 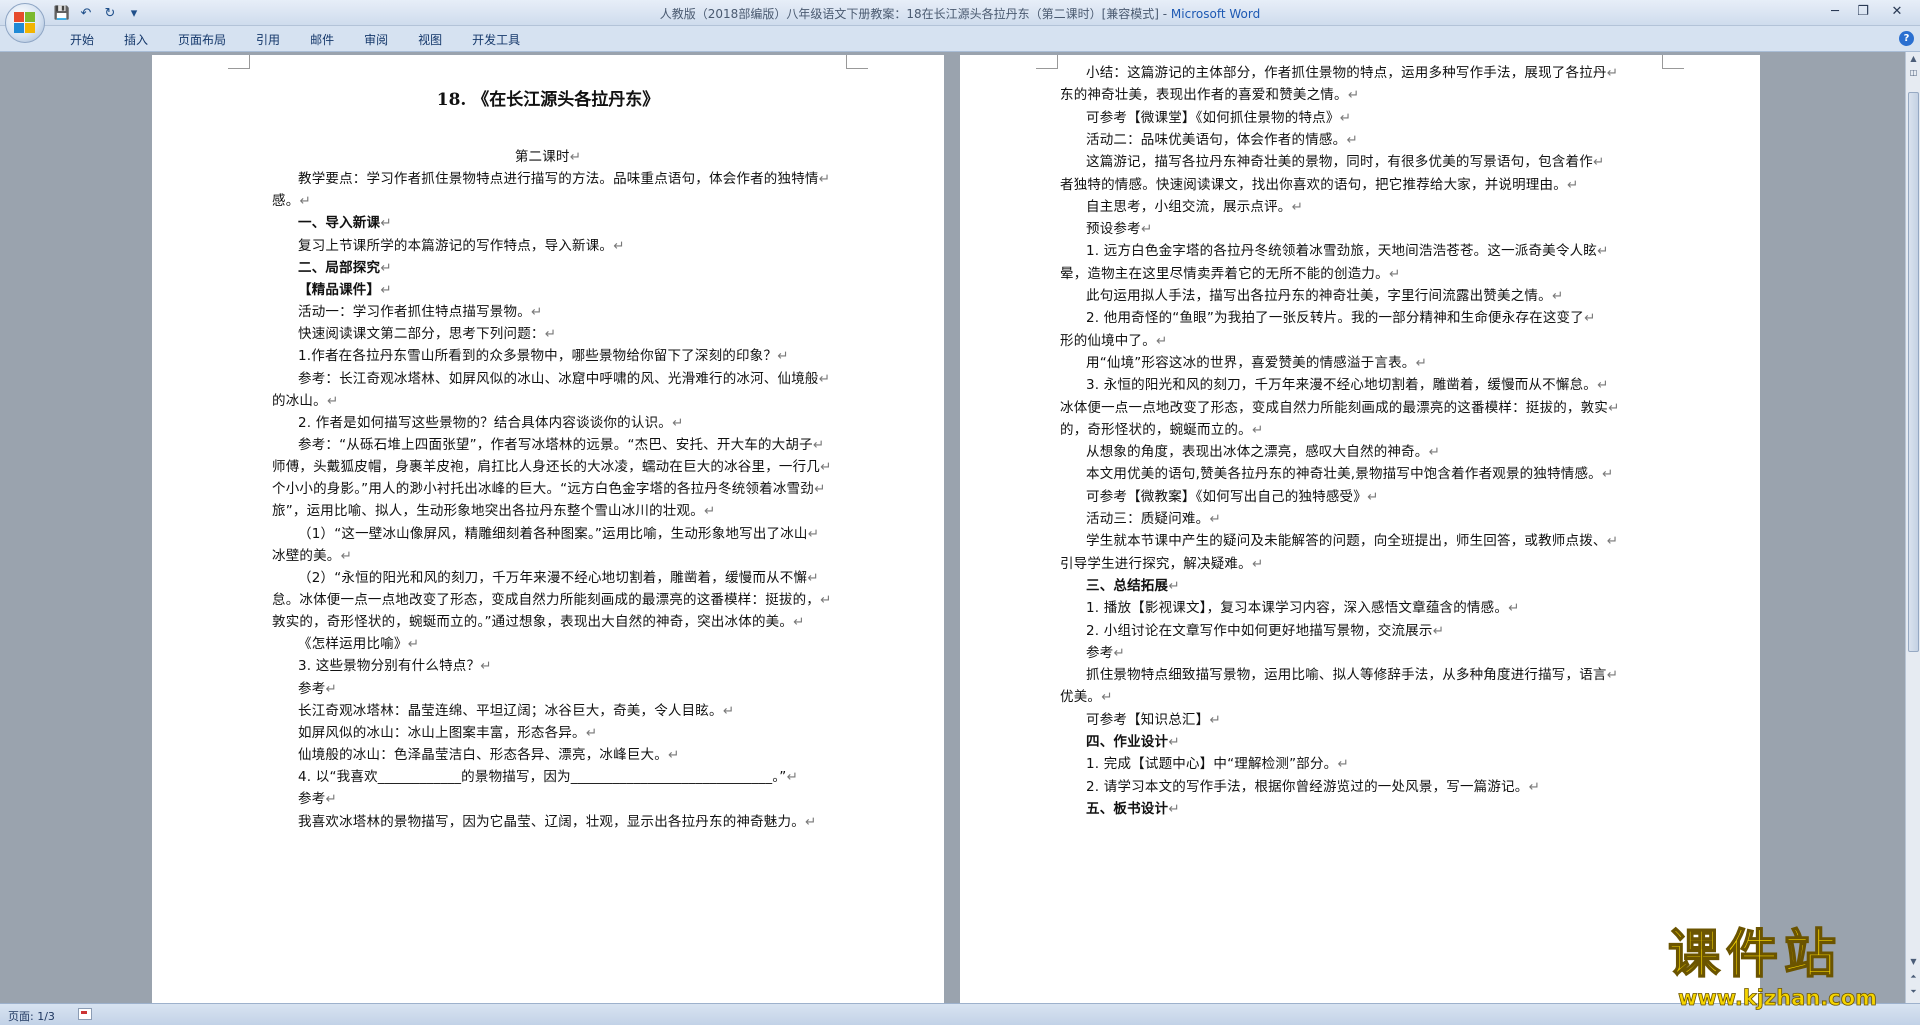 I want to click on minimize-icon: ─, so click(x=1835, y=11).